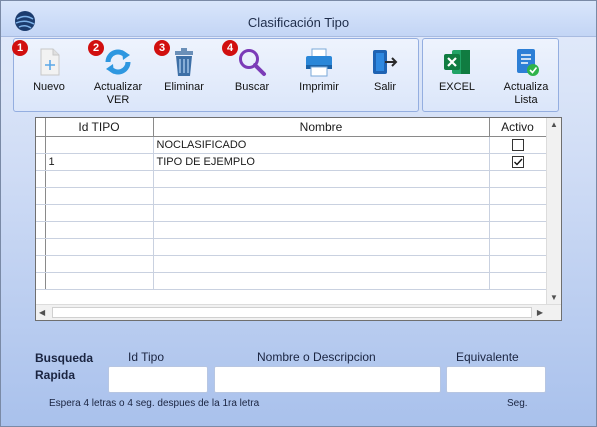  Describe the element at coordinates (42, 312) in the screenshot. I see `scroll-left-icon: ◀` at that location.